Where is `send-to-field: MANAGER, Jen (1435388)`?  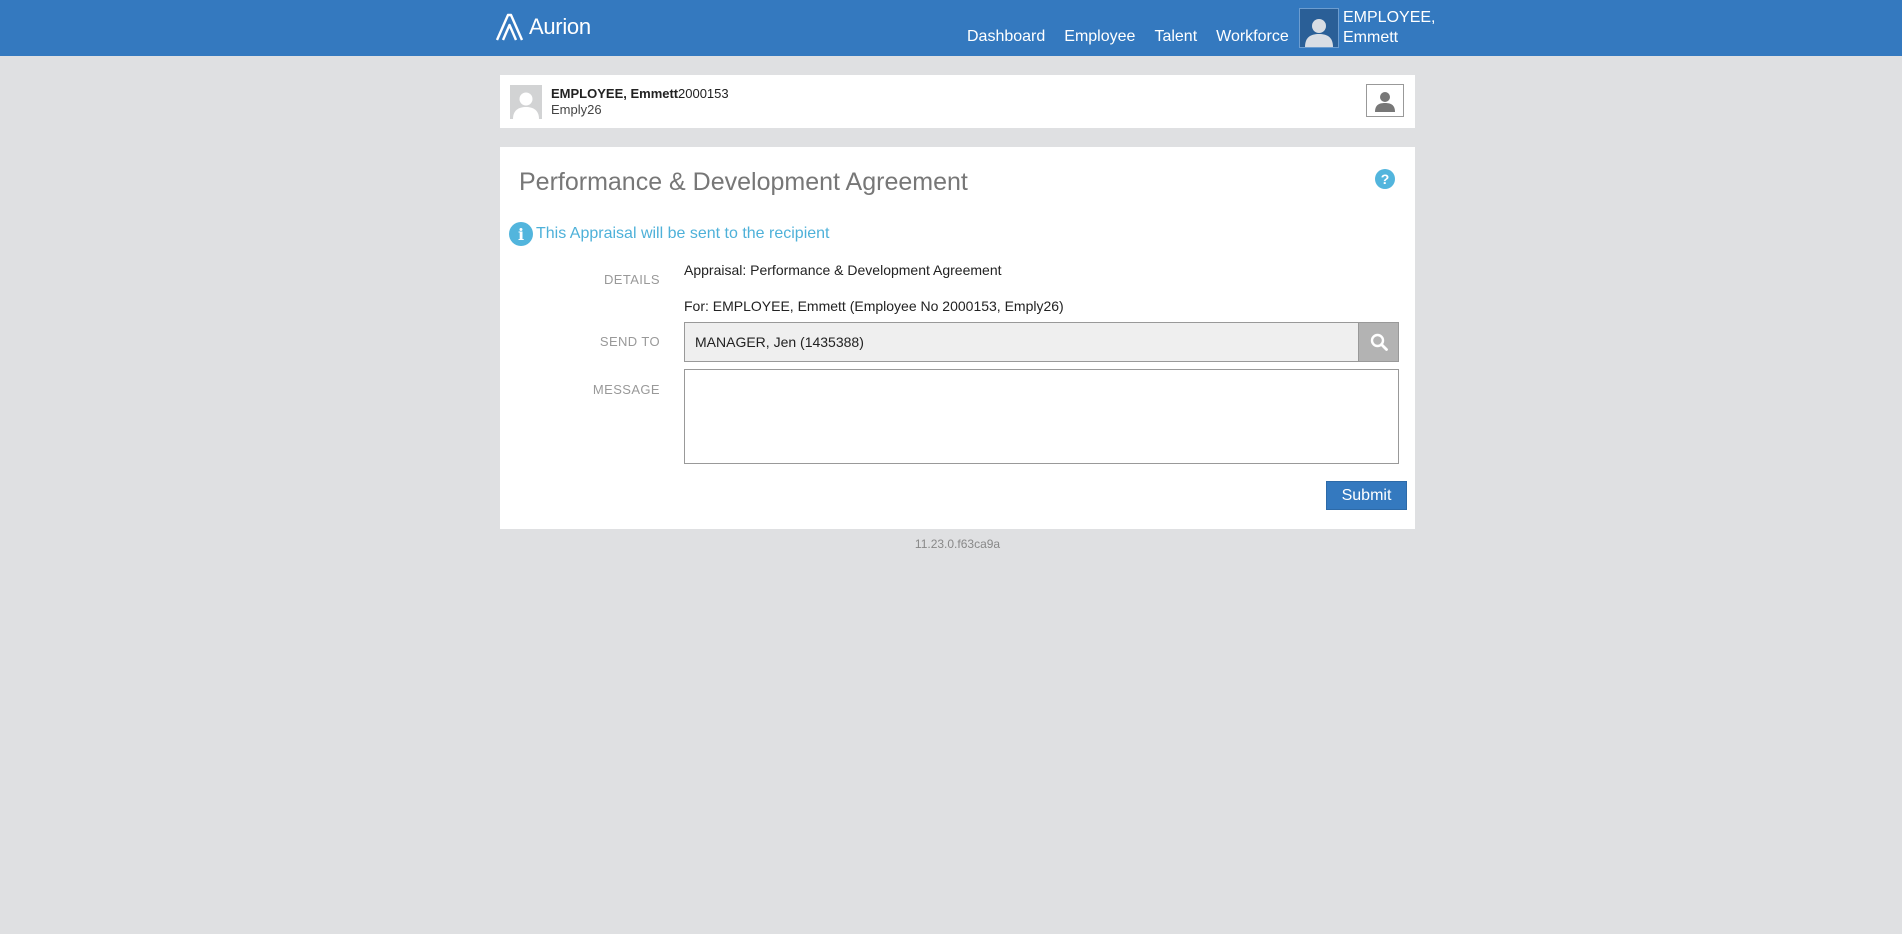 send-to-field: MANAGER, Jen (1435388) is located at coordinates (1021, 342).